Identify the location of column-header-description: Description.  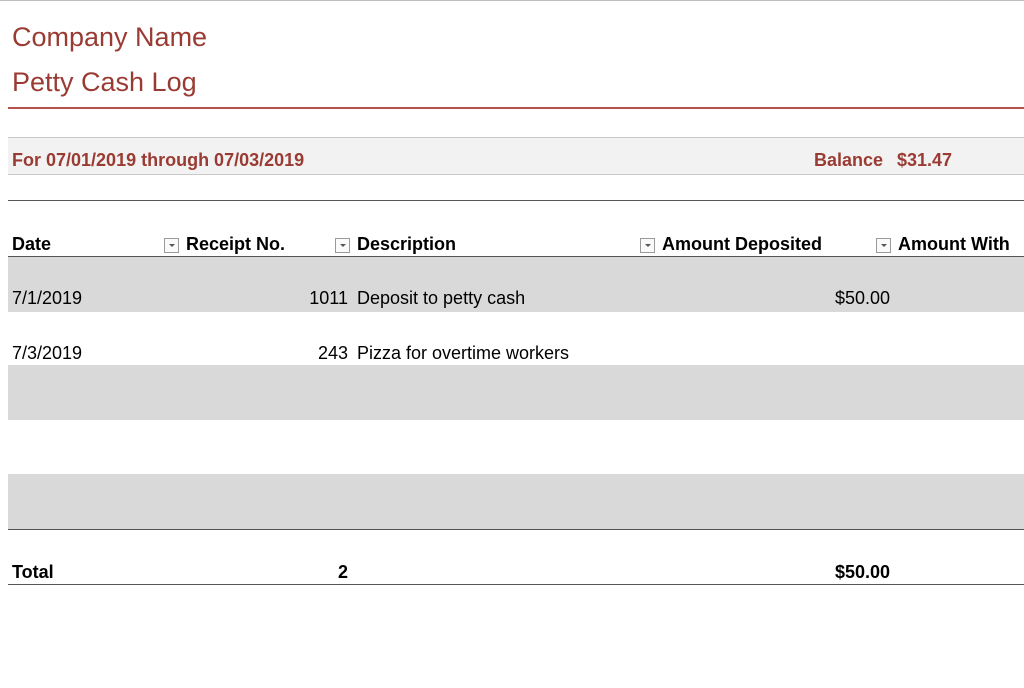
(406, 244).